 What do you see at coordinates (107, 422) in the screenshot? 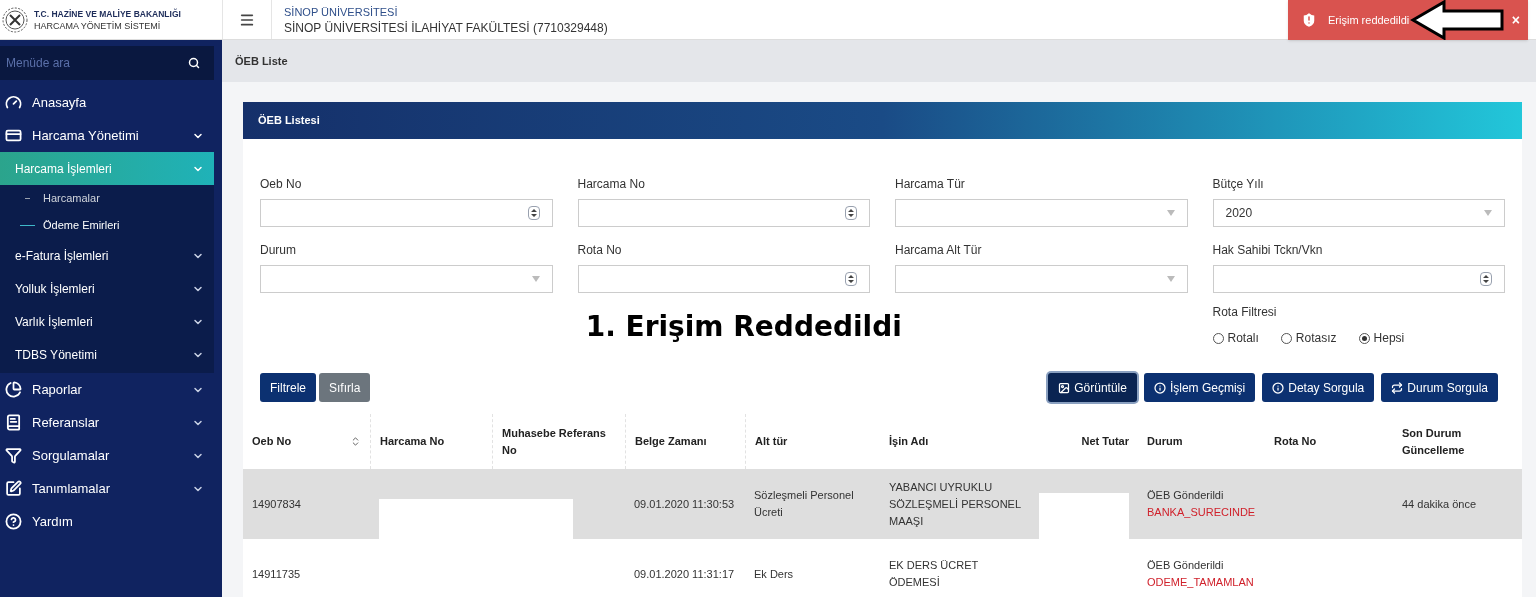
I see `sidebar-item: Referanslar` at bounding box center [107, 422].